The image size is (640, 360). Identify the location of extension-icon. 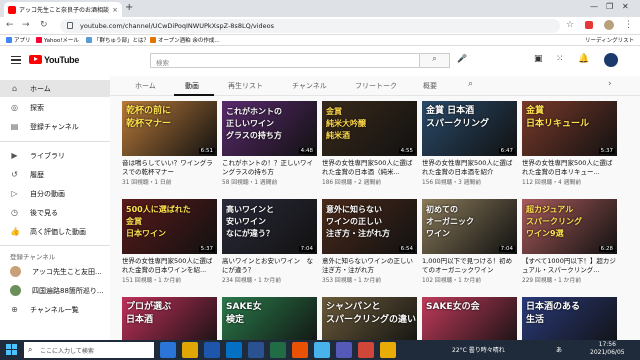
(589, 25).